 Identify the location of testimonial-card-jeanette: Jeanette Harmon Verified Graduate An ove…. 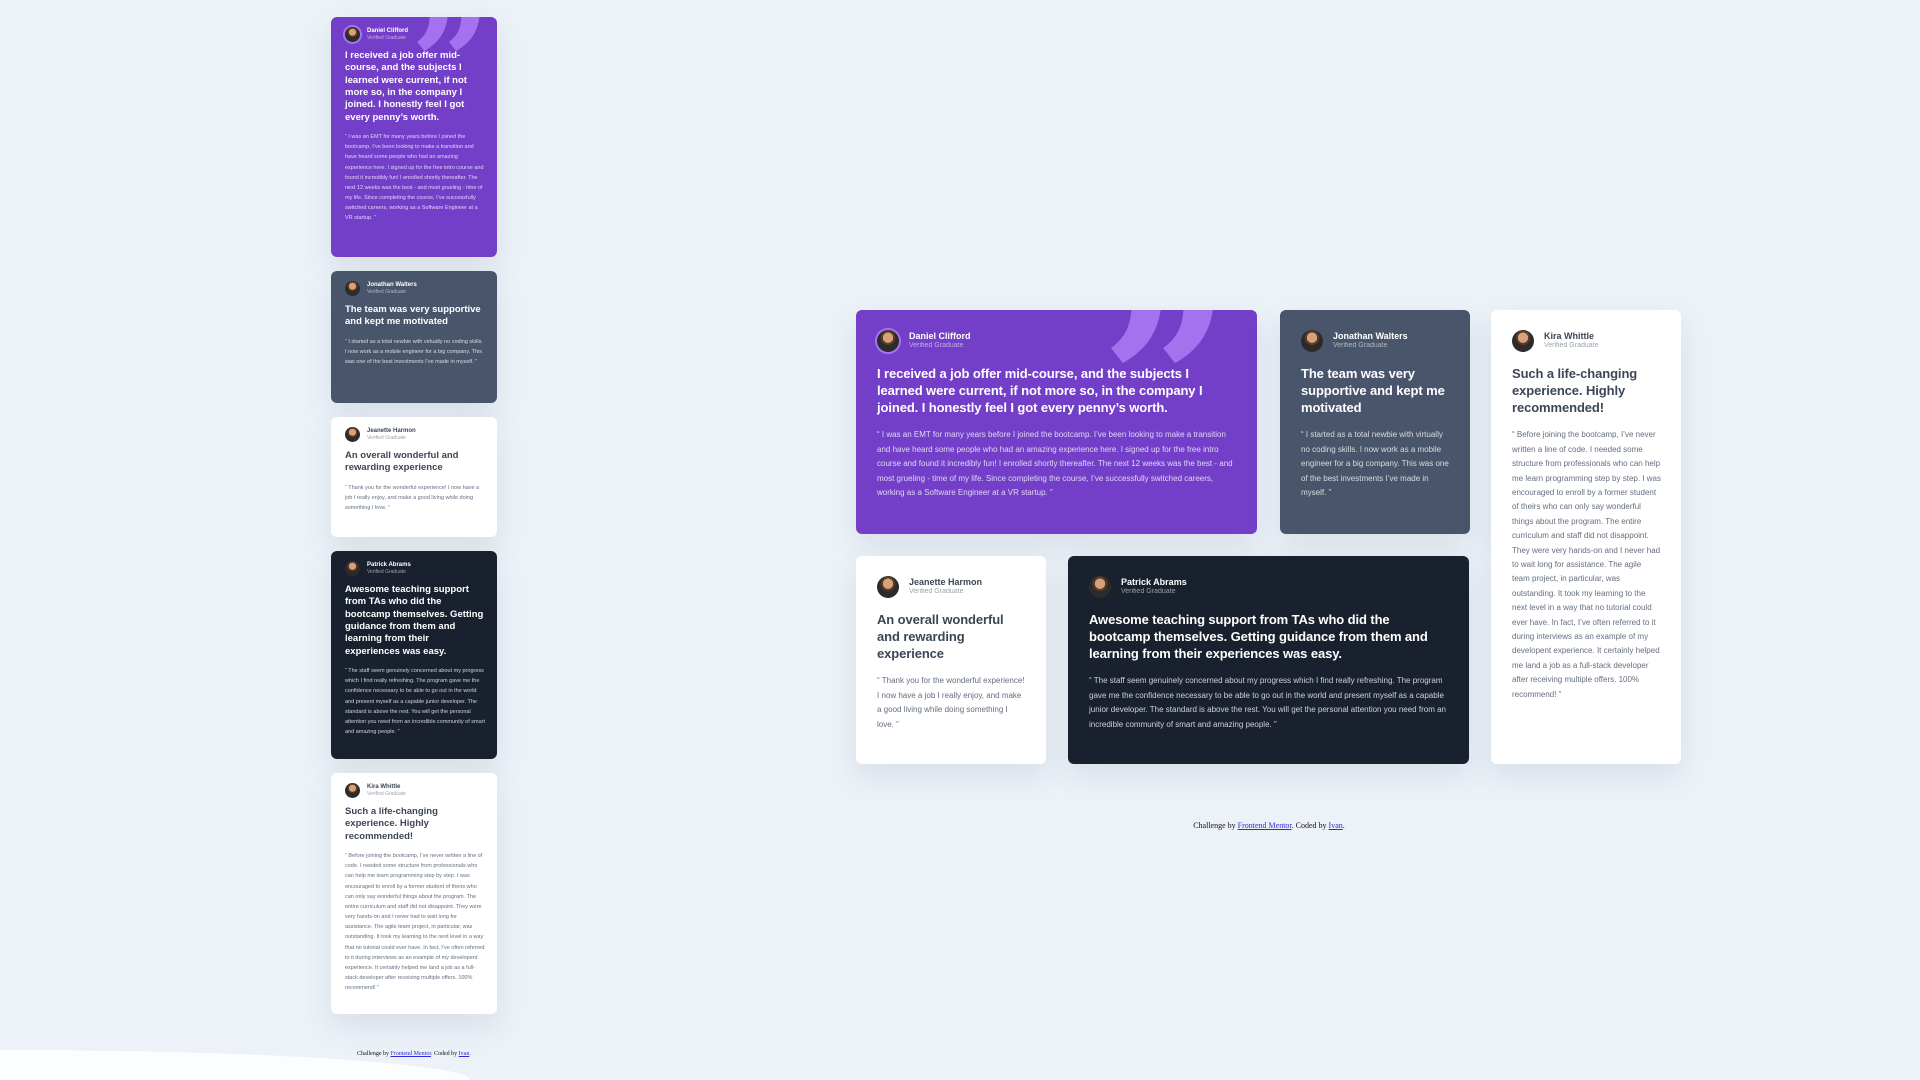
(951, 660).